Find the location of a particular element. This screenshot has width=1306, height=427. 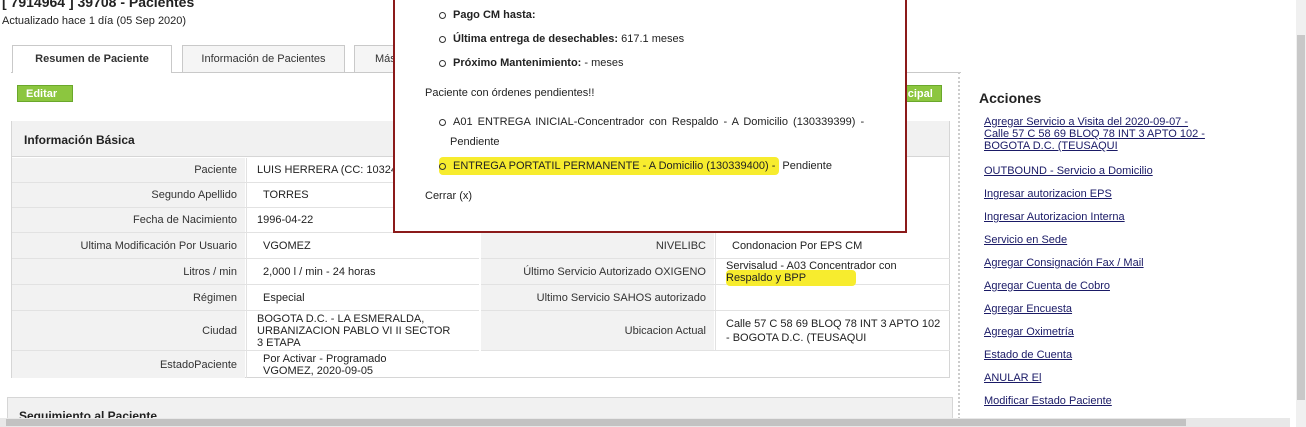

row-label: Ultimo Servicio SAHOS autorizado is located at coordinates (597, 297).